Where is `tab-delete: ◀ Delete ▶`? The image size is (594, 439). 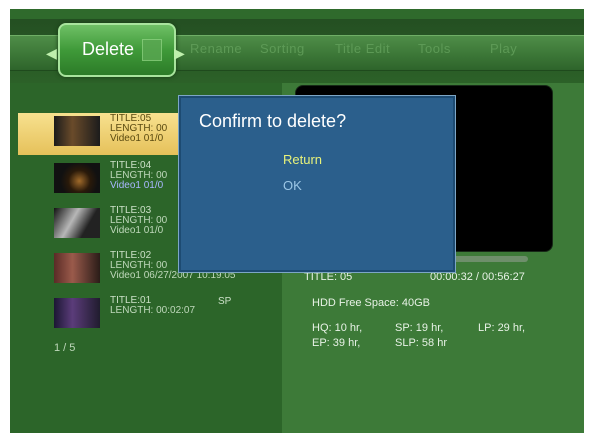 tab-delete: ◀ Delete ▶ is located at coordinates (115, 50).